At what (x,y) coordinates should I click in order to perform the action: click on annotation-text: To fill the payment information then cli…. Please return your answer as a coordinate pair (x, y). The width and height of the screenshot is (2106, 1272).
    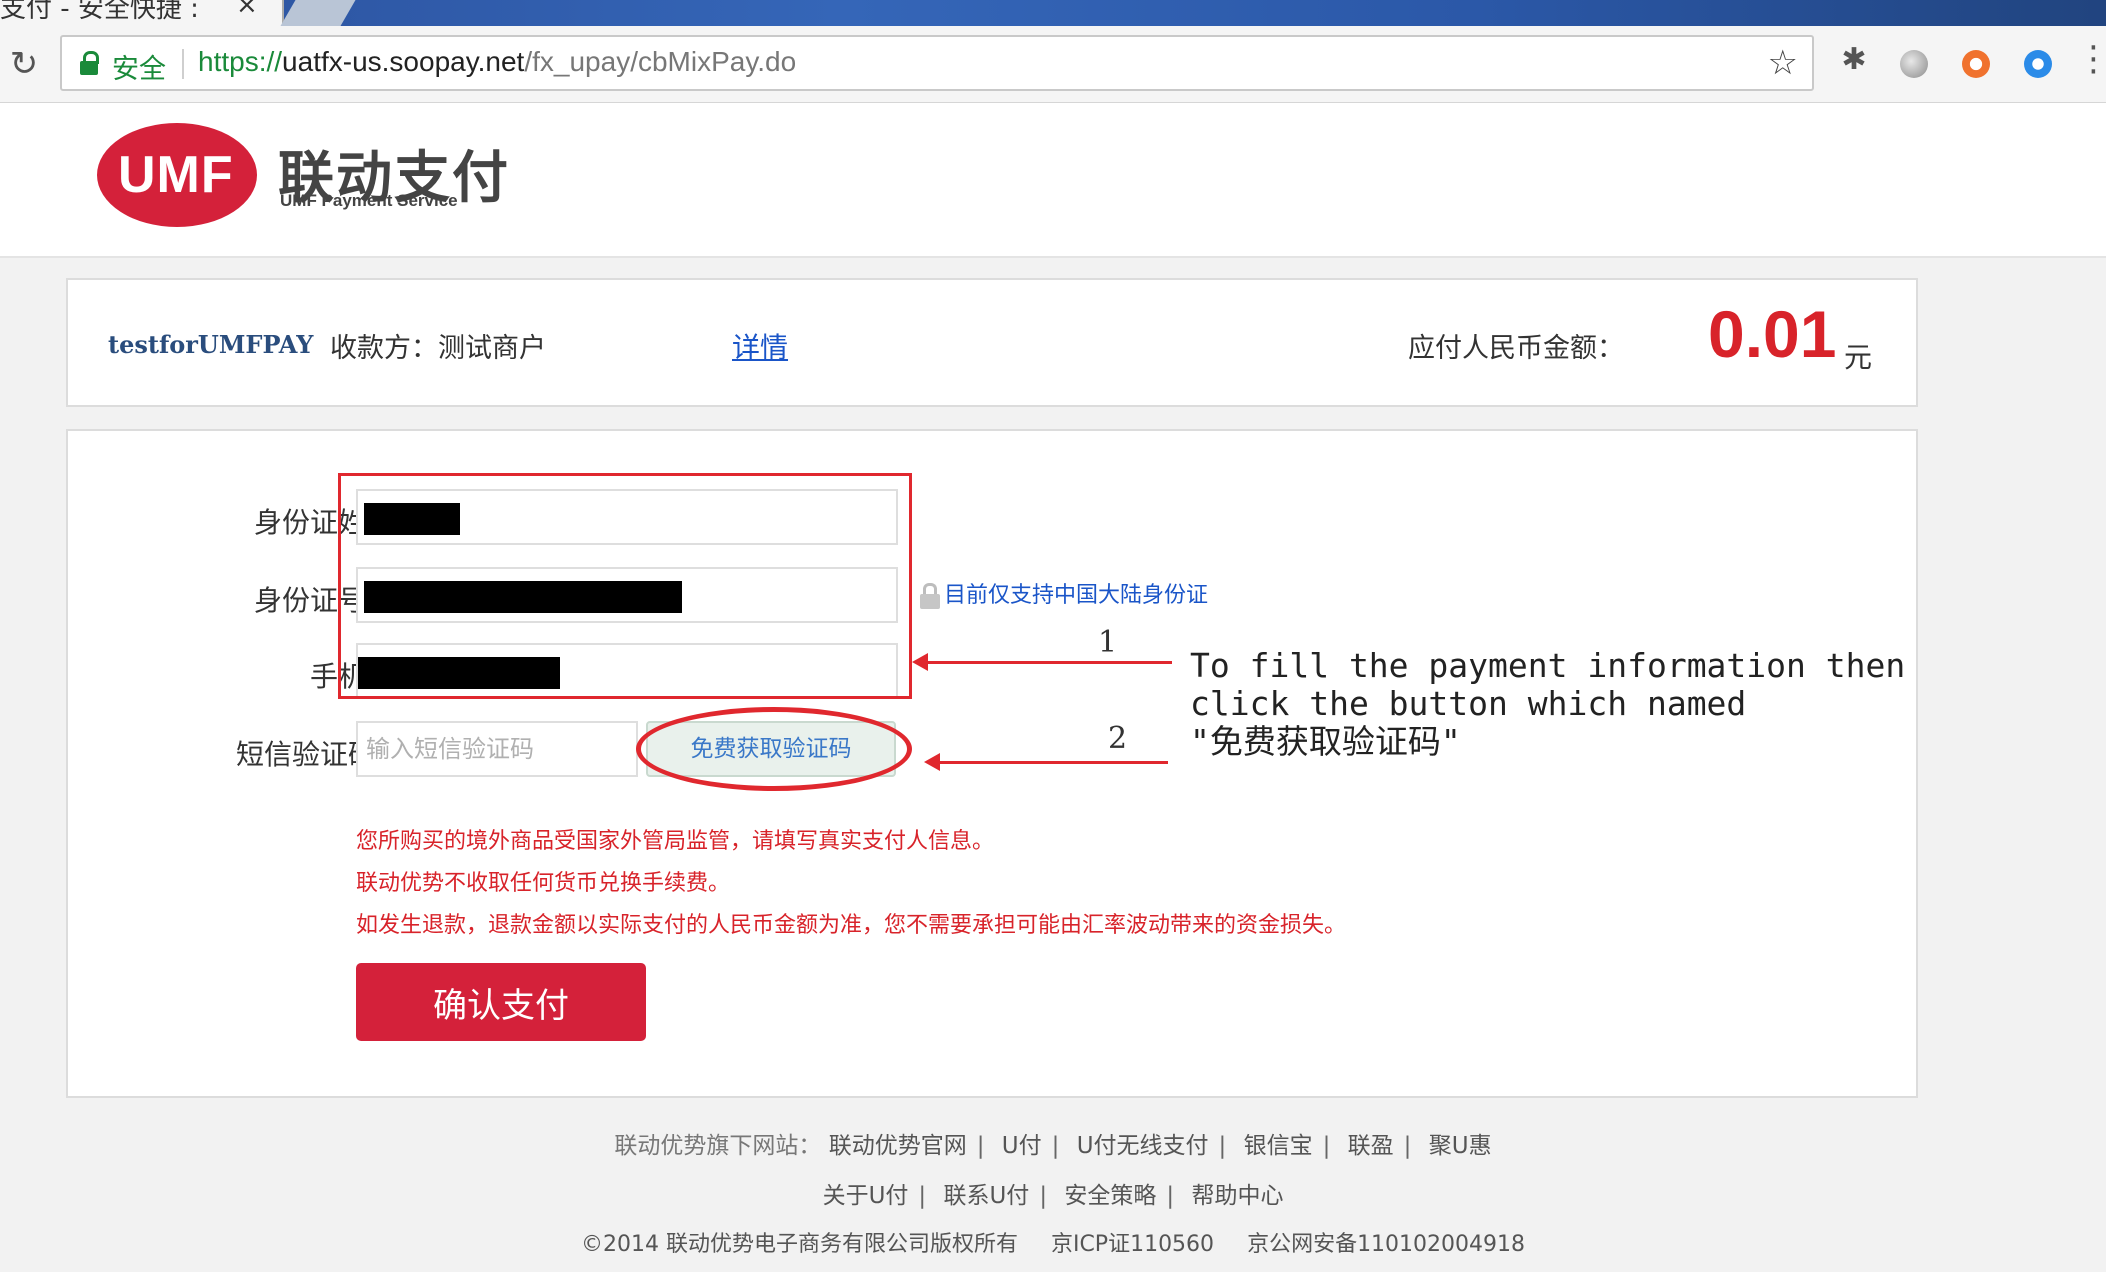
    Looking at the image, I should click on (1548, 703).